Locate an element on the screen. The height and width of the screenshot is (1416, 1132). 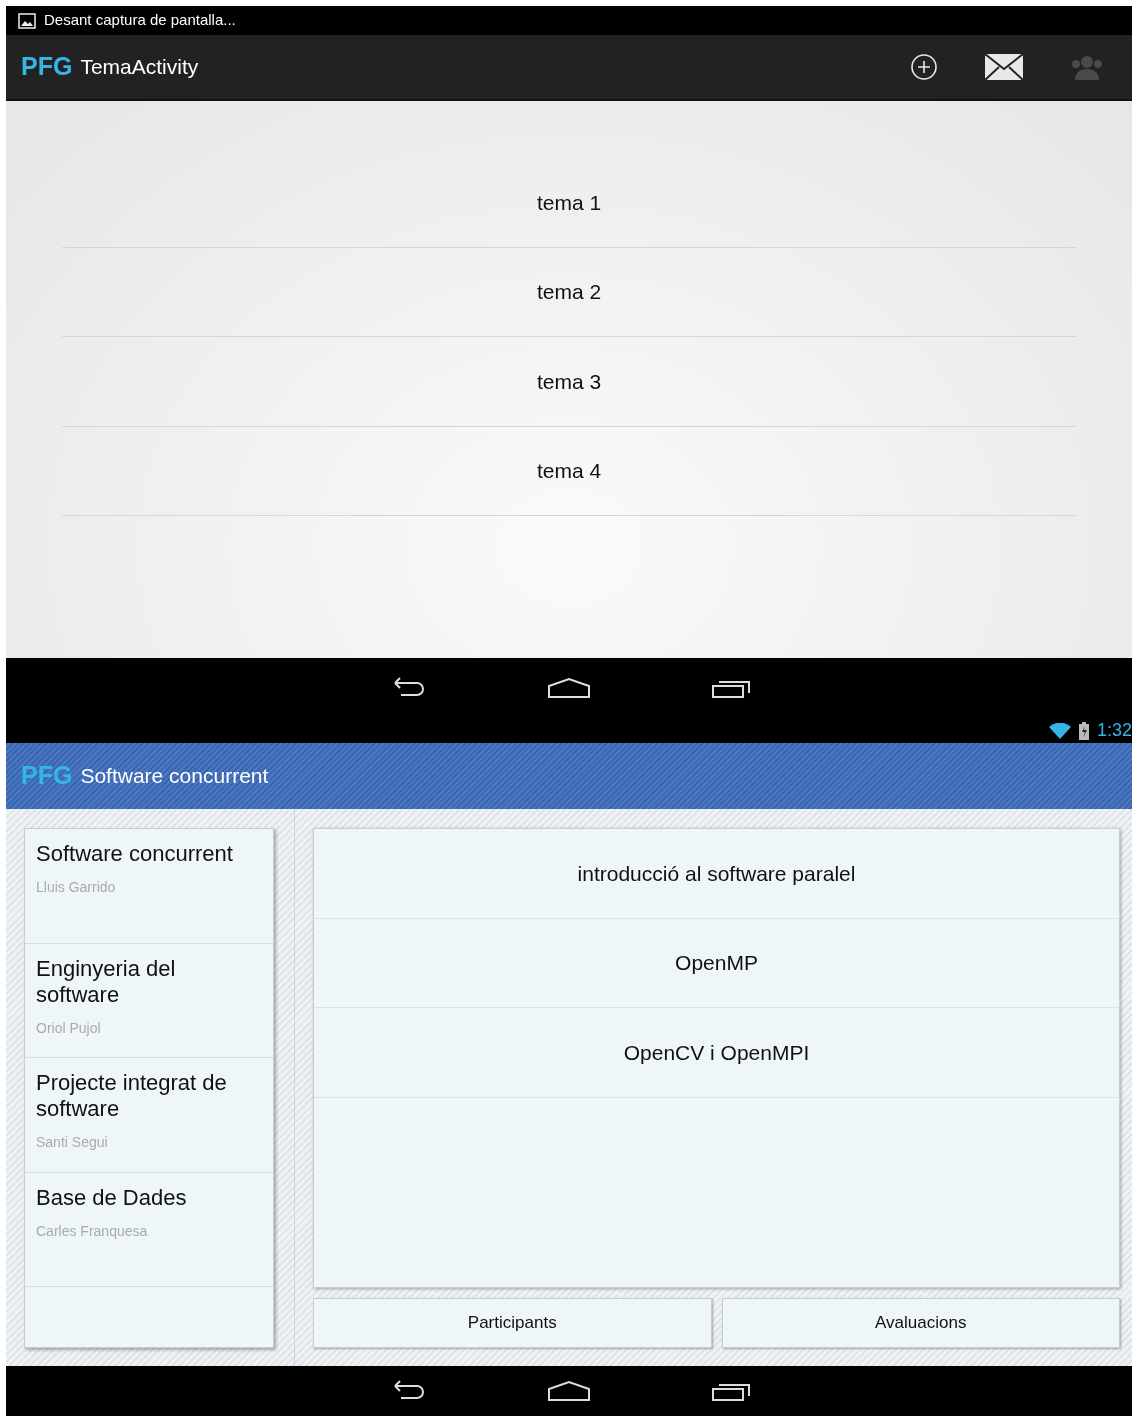
subject-item: Projecte integrat de software Santi Segui is located at coordinates (149, 1115).